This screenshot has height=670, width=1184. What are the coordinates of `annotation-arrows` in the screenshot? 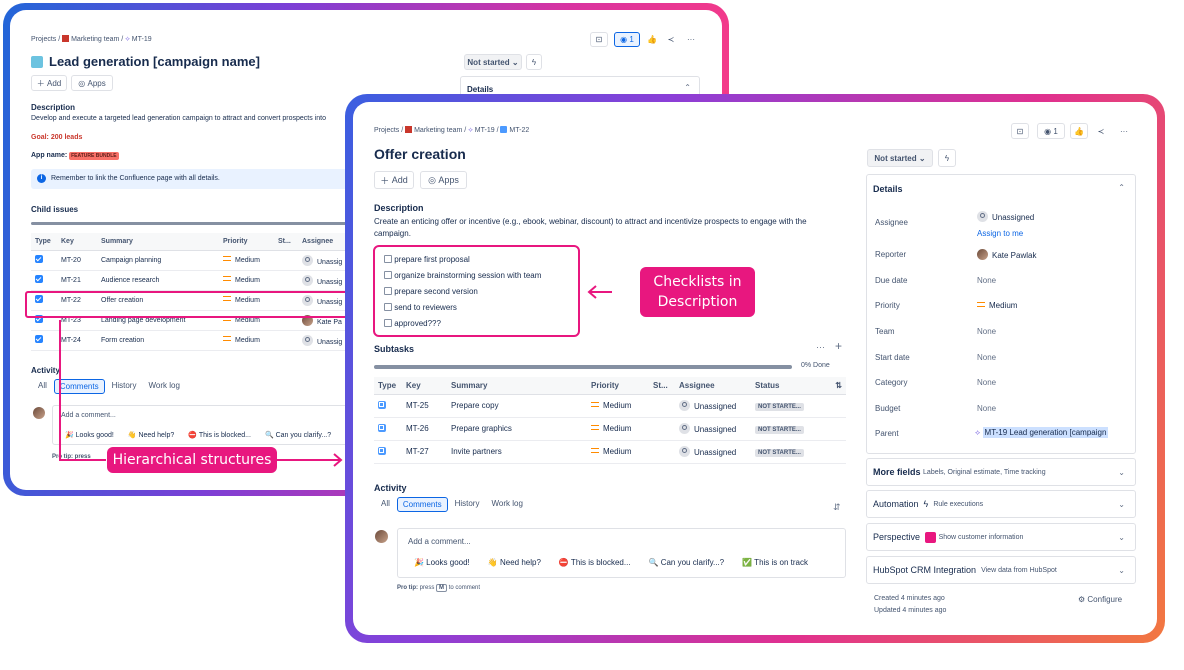 It's located at (335, 376).